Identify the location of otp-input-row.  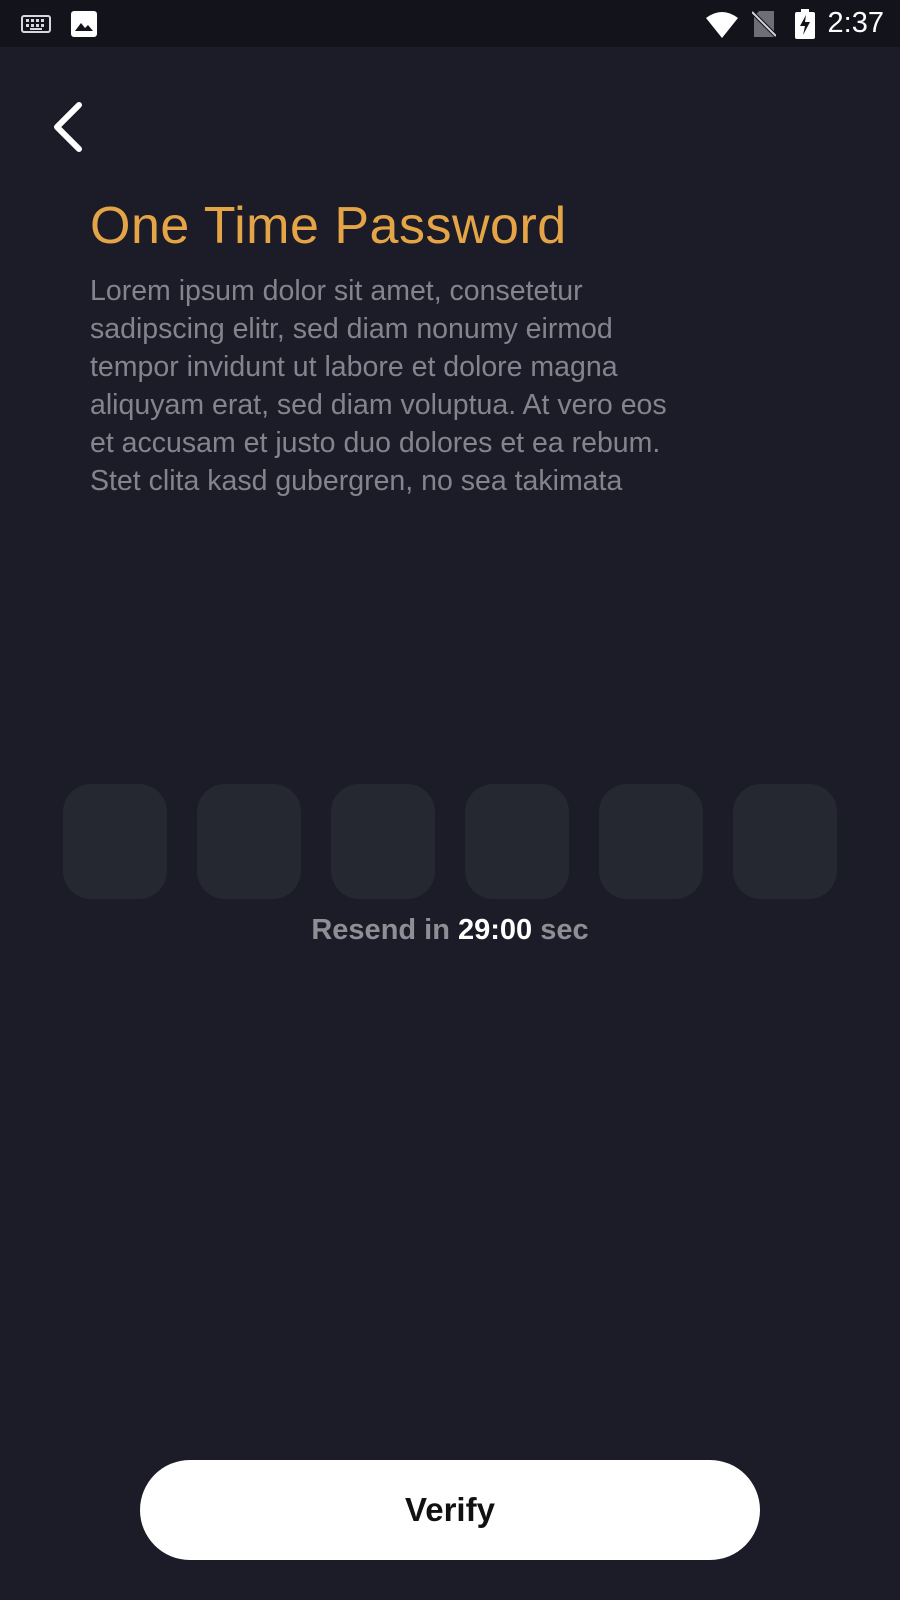
(450, 841).